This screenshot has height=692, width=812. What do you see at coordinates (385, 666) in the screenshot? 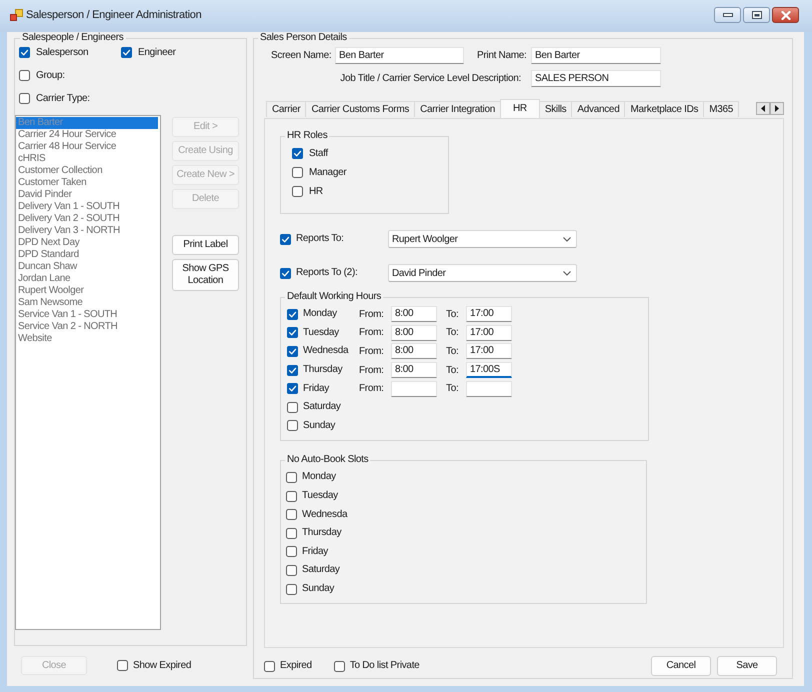
I see `option-label: To Do list Private` at bounding box center [385, 666].